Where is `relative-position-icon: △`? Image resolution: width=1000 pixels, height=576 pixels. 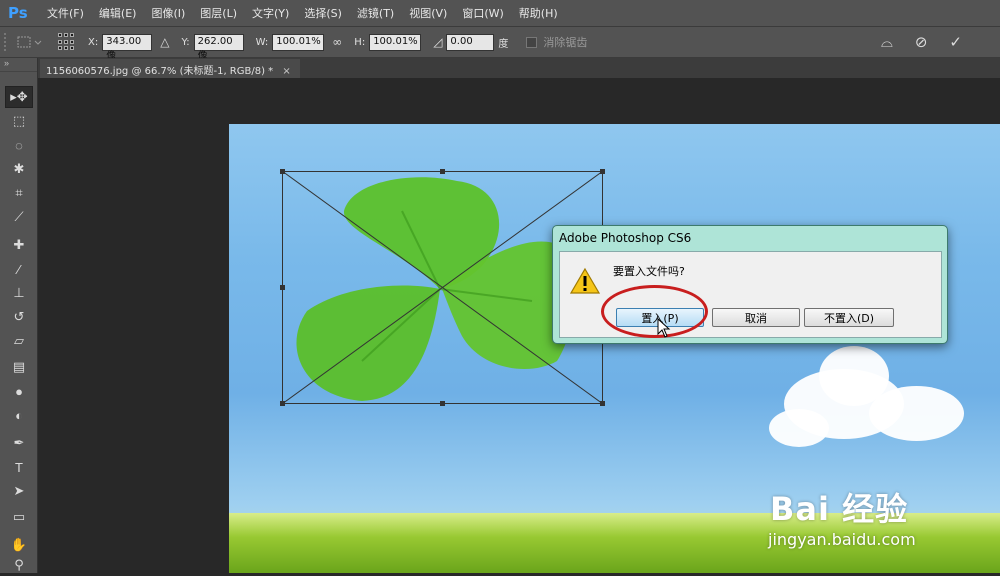
relative-position-icon: △ is located at coordinates (164, 42).